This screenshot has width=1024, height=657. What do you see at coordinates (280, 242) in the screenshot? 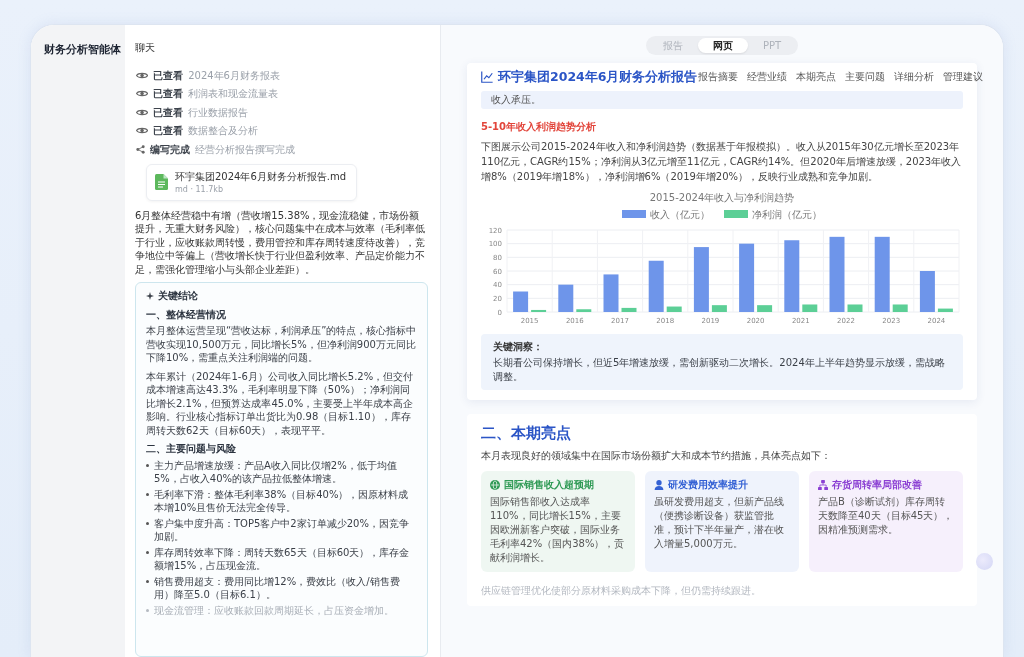
I see `summary-text: 6月整体经营稳中有增（营收增15.38%，现金流稳健，市场份额提升，无重大财务风险），核心问题集中在成本与效率（毛利率低于行业，应收账款周转慢，费用管控和库存周转速度待改善），竞争地位中等偏上（营收增长快于行业但盈利效率、产品定价能力不足，需强化管理缩小与头部企业差距）。` at bounding box center [280, 242].